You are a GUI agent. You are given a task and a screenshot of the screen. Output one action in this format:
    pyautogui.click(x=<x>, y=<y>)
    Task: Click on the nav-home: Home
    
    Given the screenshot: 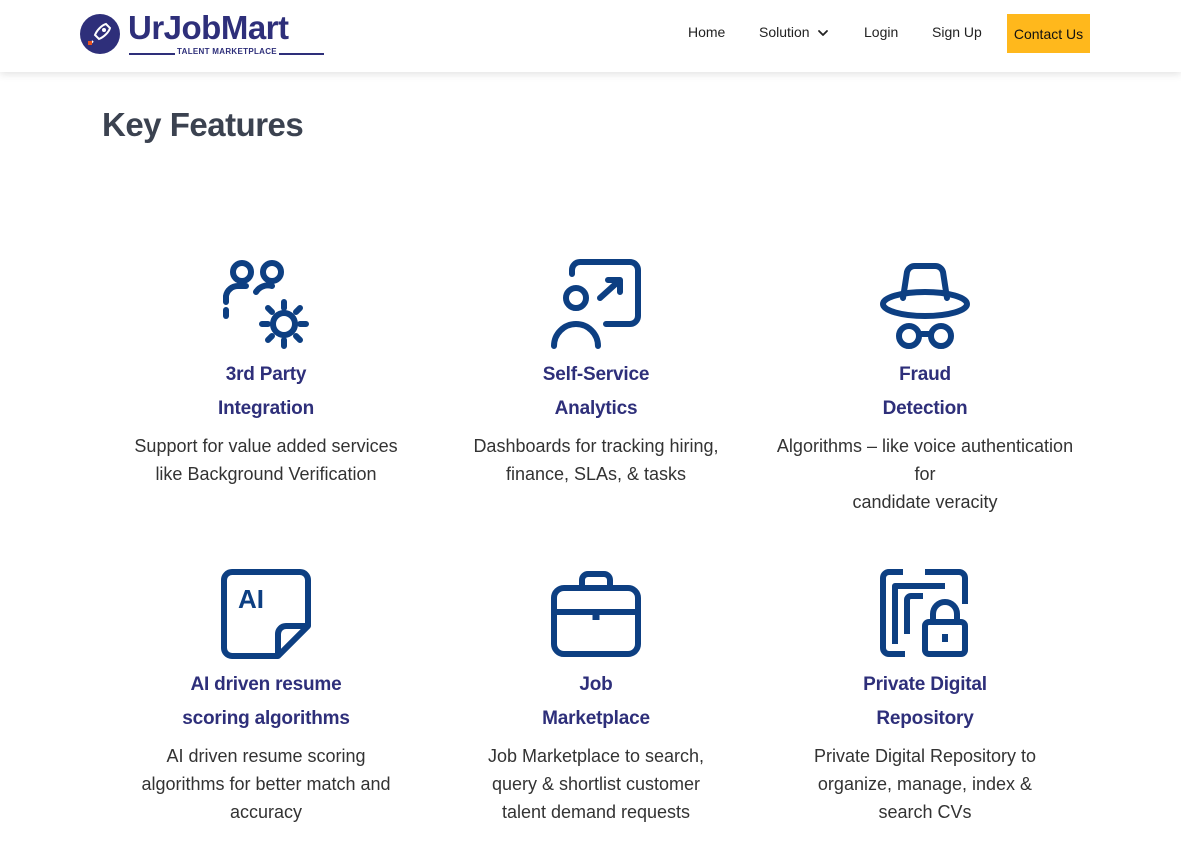 What is the action you would take?
    pyautogui.click(x=706, y=32)
    